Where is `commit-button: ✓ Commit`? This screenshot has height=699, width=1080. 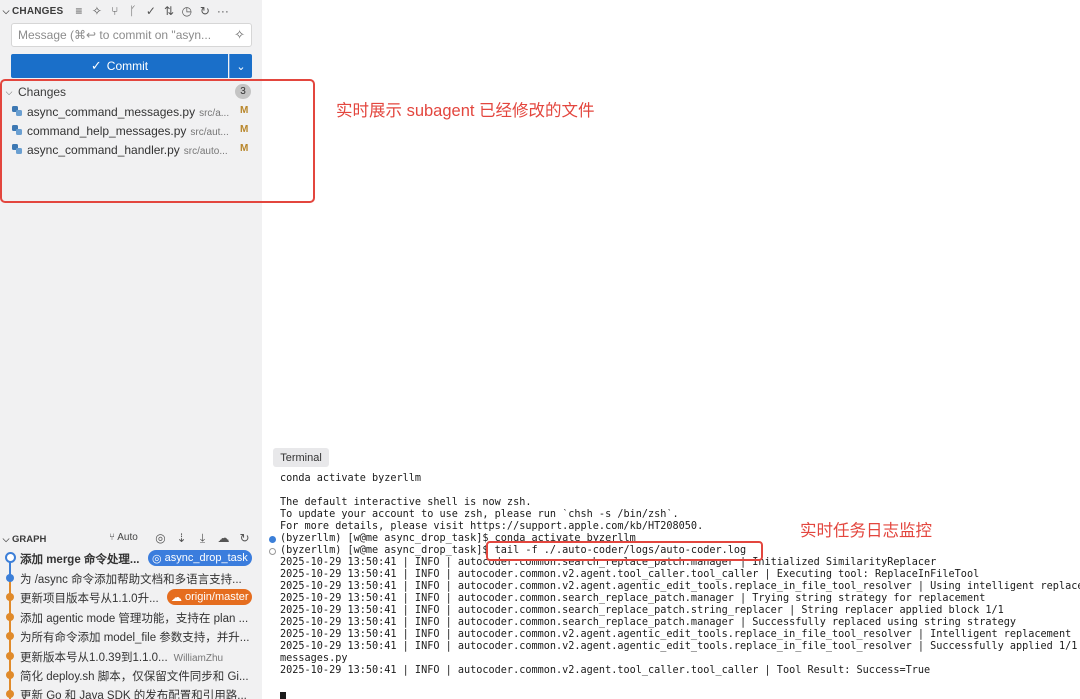 commit-button: ✓ Commit is located at coordinates (119, 66).